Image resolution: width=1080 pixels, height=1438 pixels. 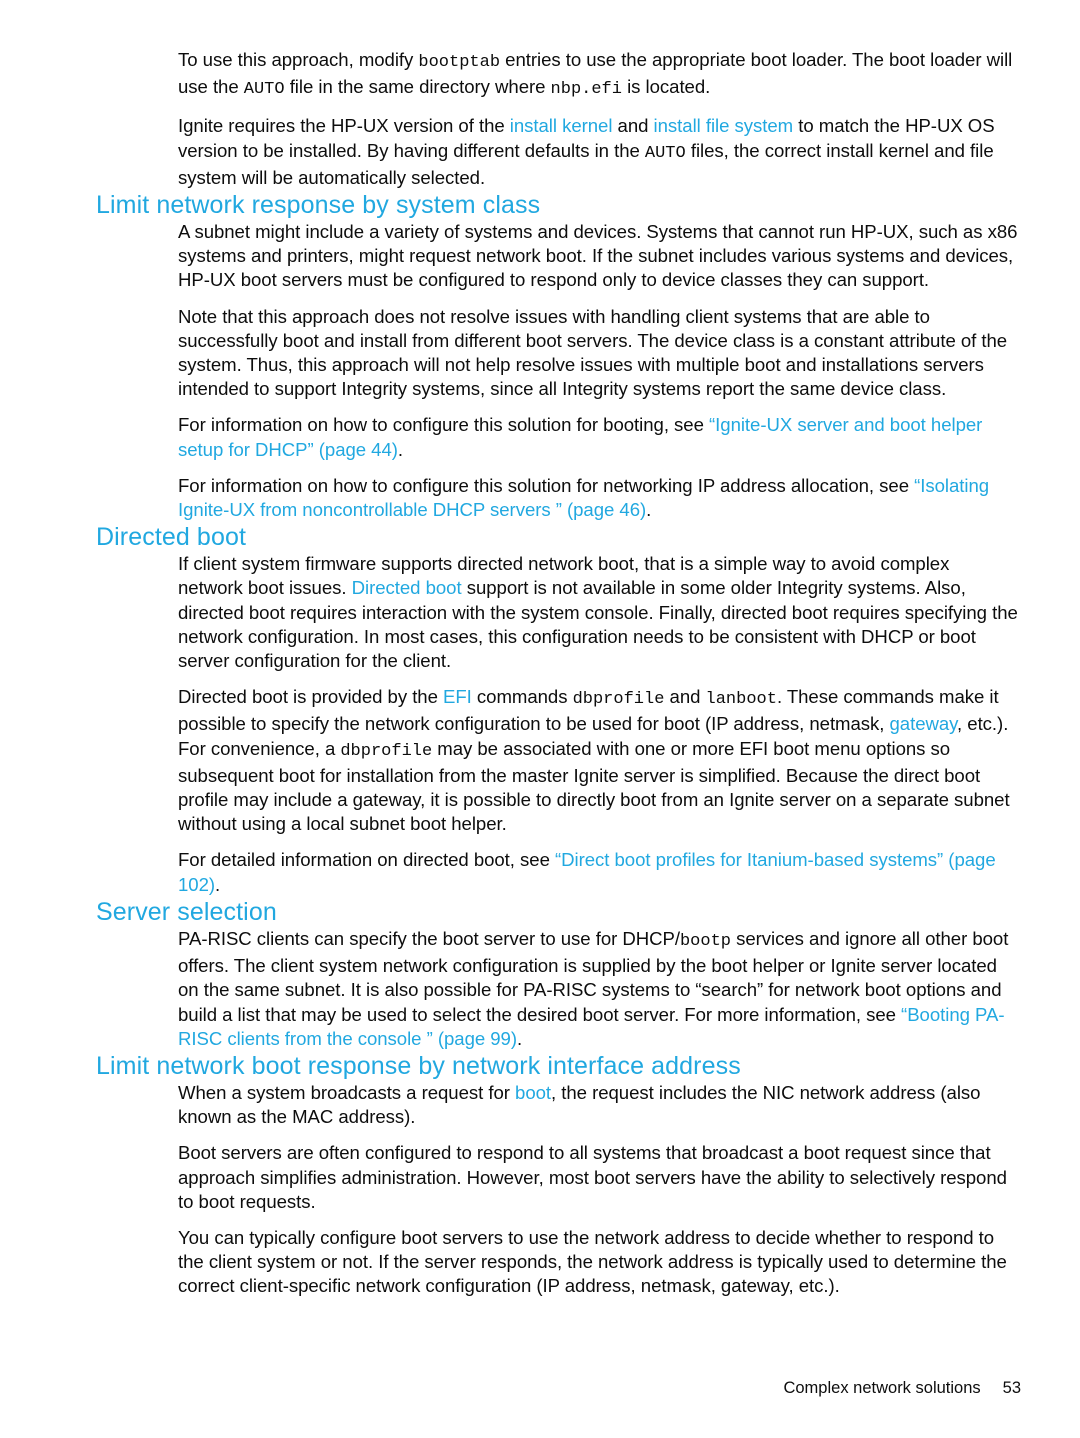 What do you see at coordinates (705, 941) in the screenshot?
I see `code-bootp: bootp` at bounding box center [705, 941].